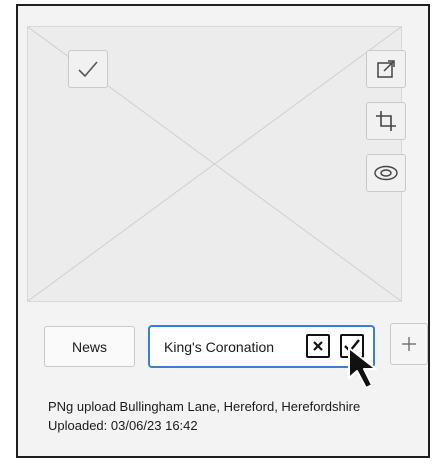  I want to click on eye-icon, so click(386, 173).